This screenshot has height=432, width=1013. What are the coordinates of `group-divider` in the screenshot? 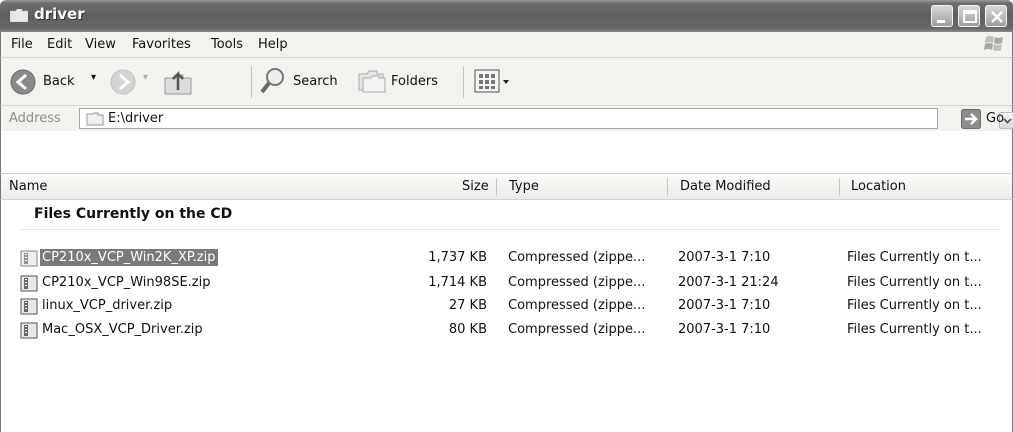 It's located at (510, 229).